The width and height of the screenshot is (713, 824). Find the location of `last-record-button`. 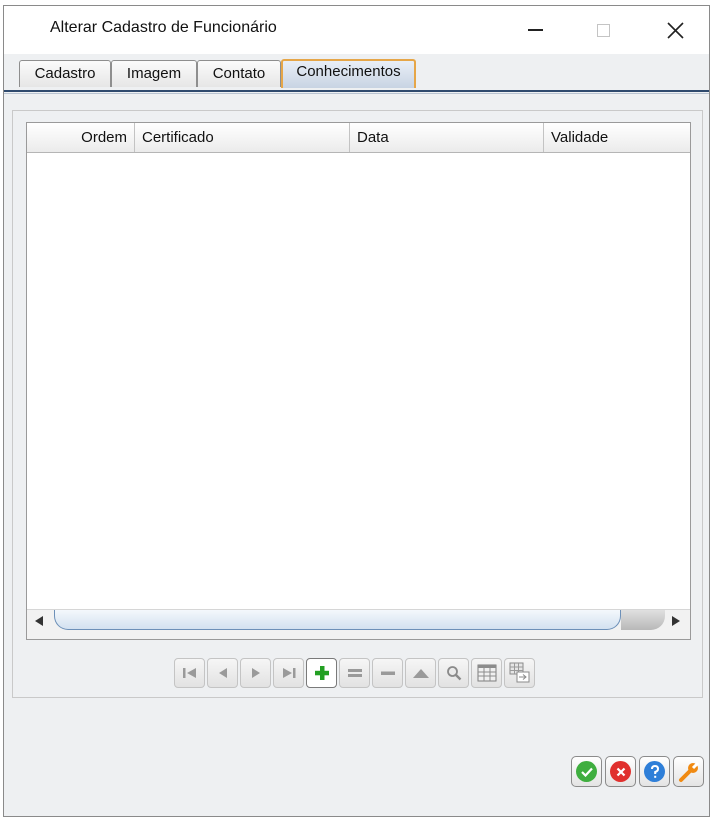

last-record-button is located at coordinates (288, 673).